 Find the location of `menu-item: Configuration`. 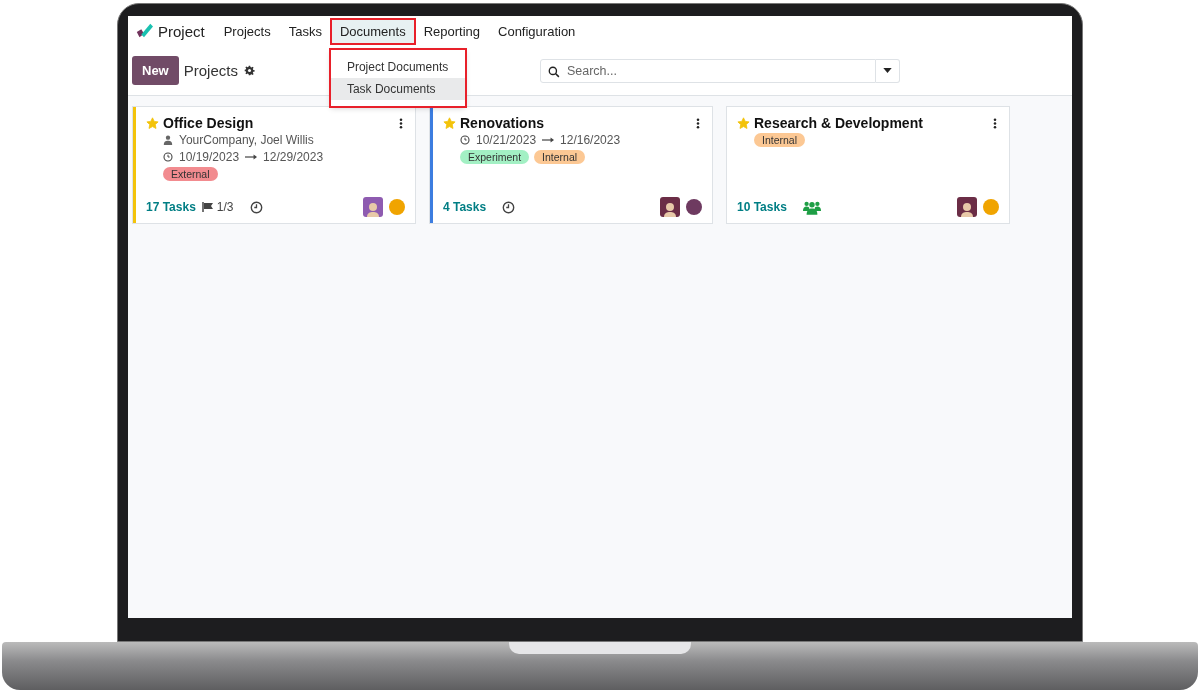

menu-item: Configuration is located at coordinates (537, 31).